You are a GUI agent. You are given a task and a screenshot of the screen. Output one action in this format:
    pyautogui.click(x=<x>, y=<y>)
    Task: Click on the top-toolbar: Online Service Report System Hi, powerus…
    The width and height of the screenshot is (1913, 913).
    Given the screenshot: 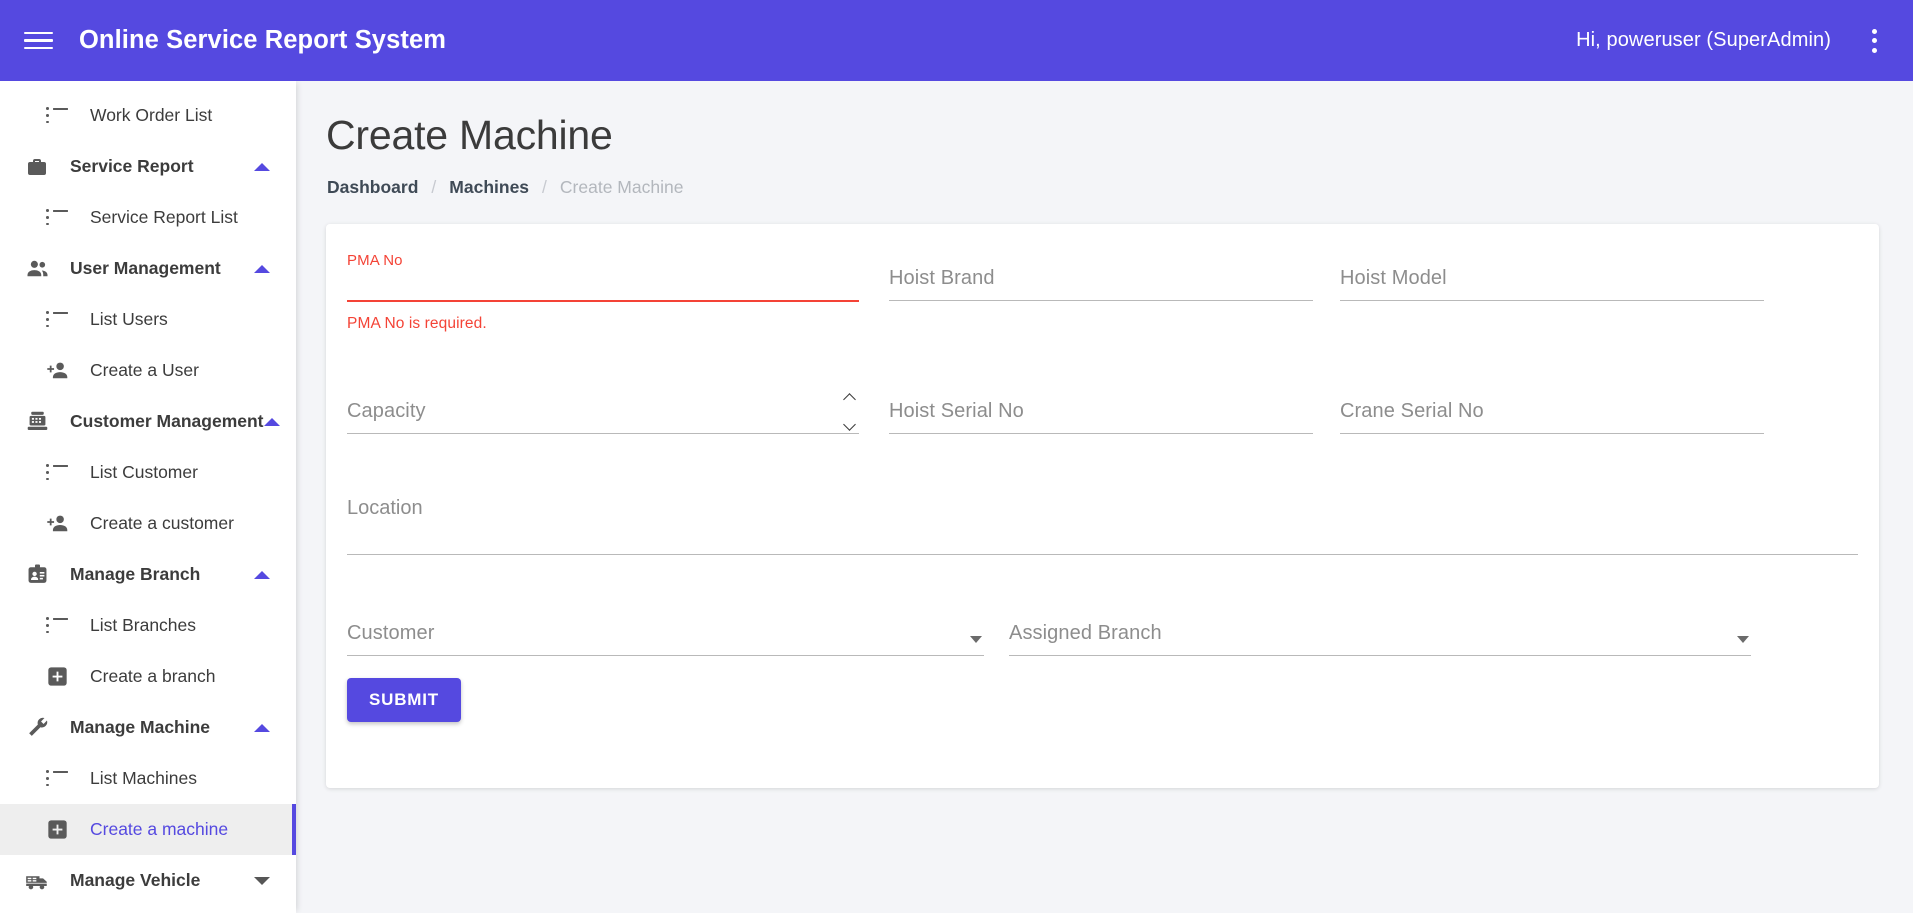 What is the action you would take?
    pyautogui.click(x=956, y=40)
    